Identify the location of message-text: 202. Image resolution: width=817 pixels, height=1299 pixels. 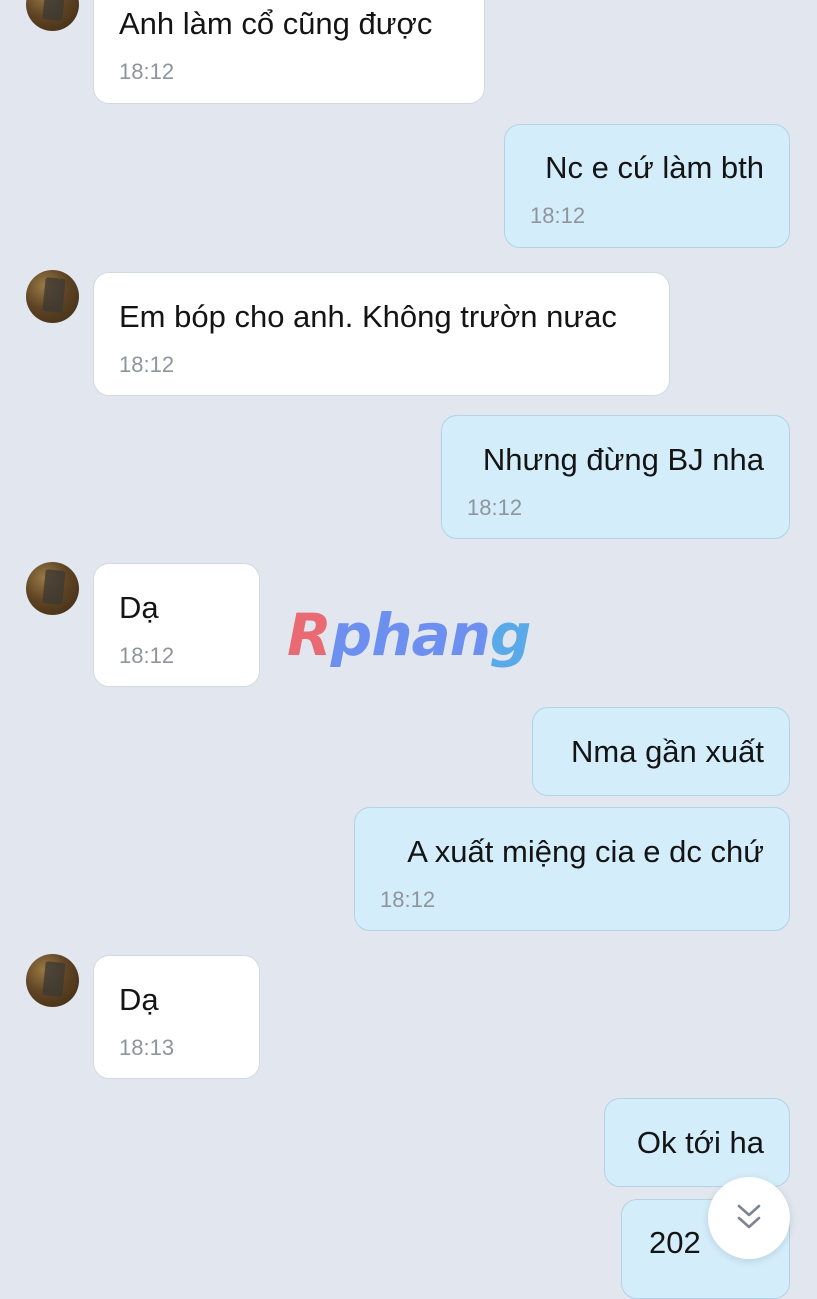
(675, 1242).